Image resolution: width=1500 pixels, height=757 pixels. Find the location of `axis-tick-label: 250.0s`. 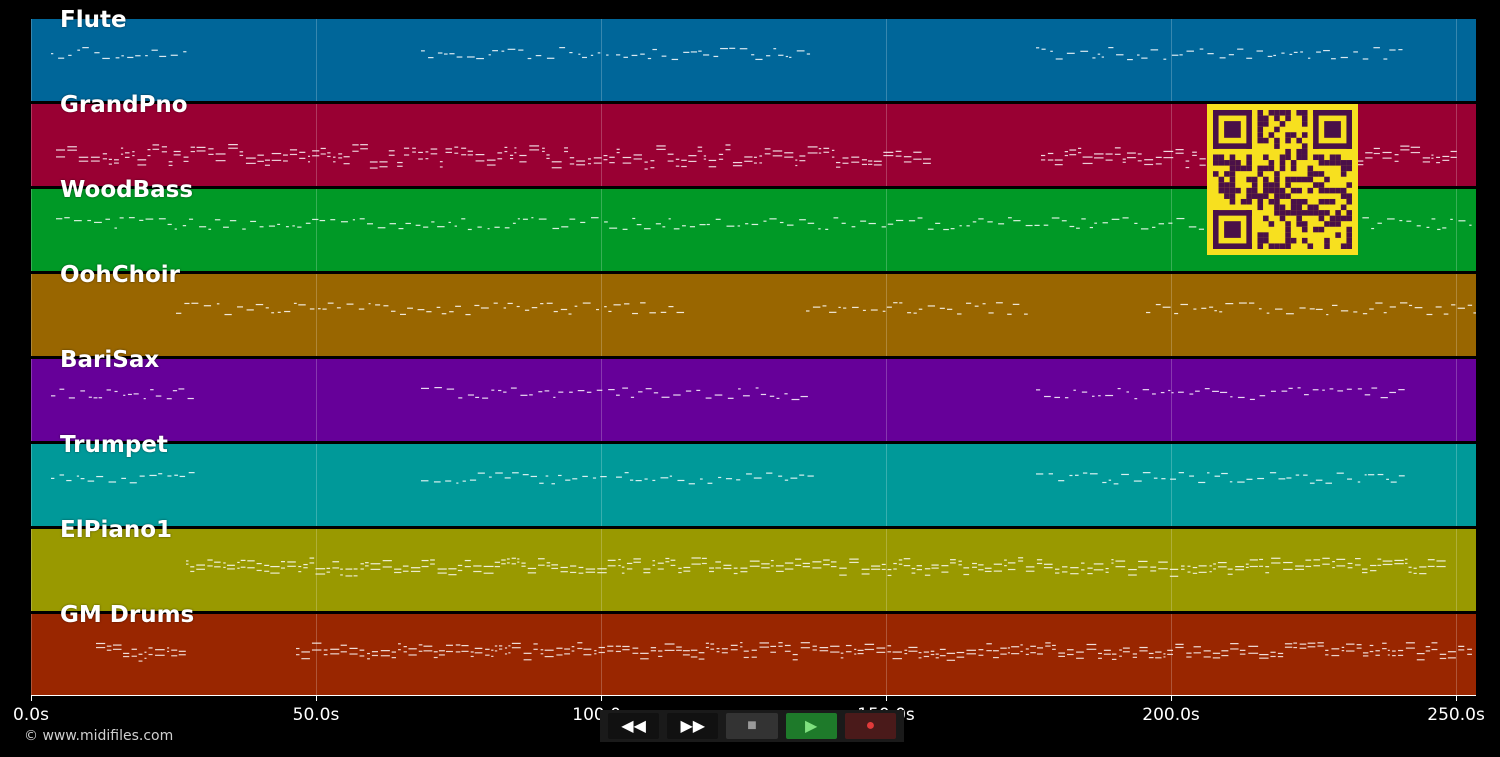

axis-tick-label: 250.0s is located at coordinates (1456, 715).